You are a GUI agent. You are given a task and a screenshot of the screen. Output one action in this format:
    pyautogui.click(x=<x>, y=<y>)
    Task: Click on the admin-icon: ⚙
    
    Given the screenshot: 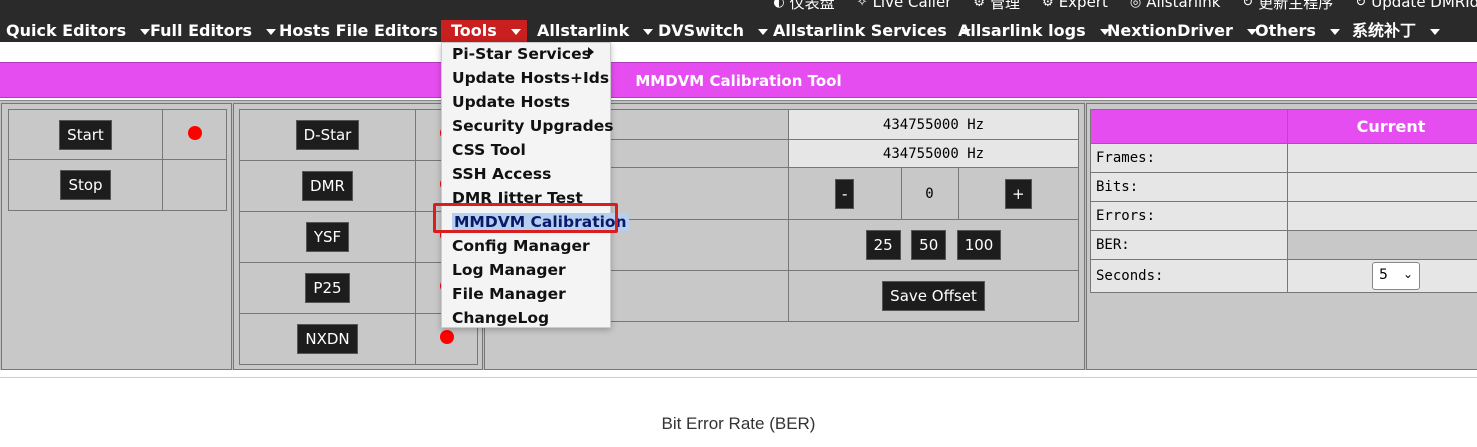 What is the action you would take?
    pyautogui.click(x=979, y=5)
    